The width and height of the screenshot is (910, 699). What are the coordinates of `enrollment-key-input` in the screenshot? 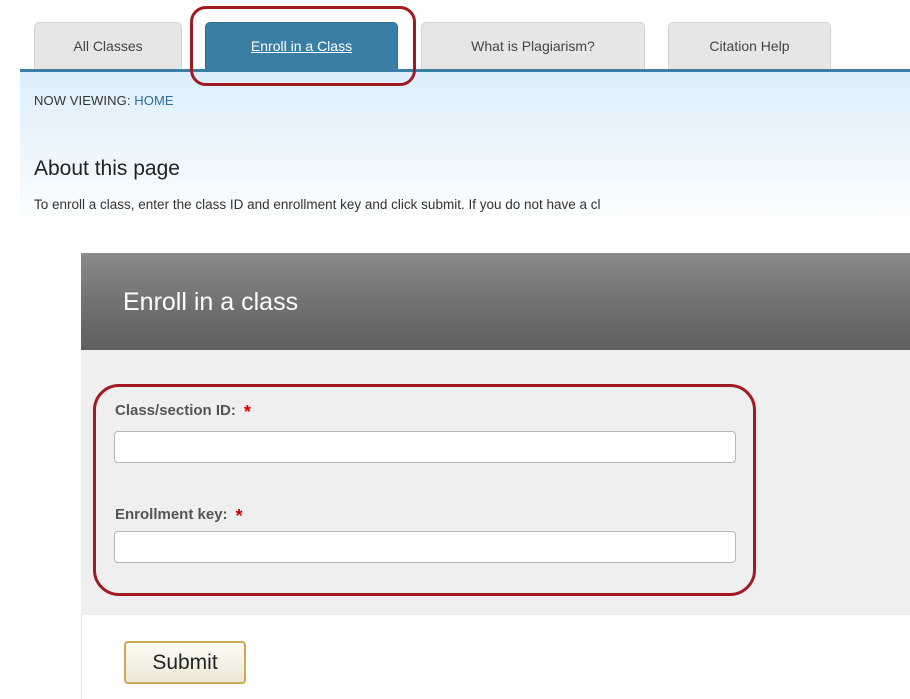 It's located at (425, 547).